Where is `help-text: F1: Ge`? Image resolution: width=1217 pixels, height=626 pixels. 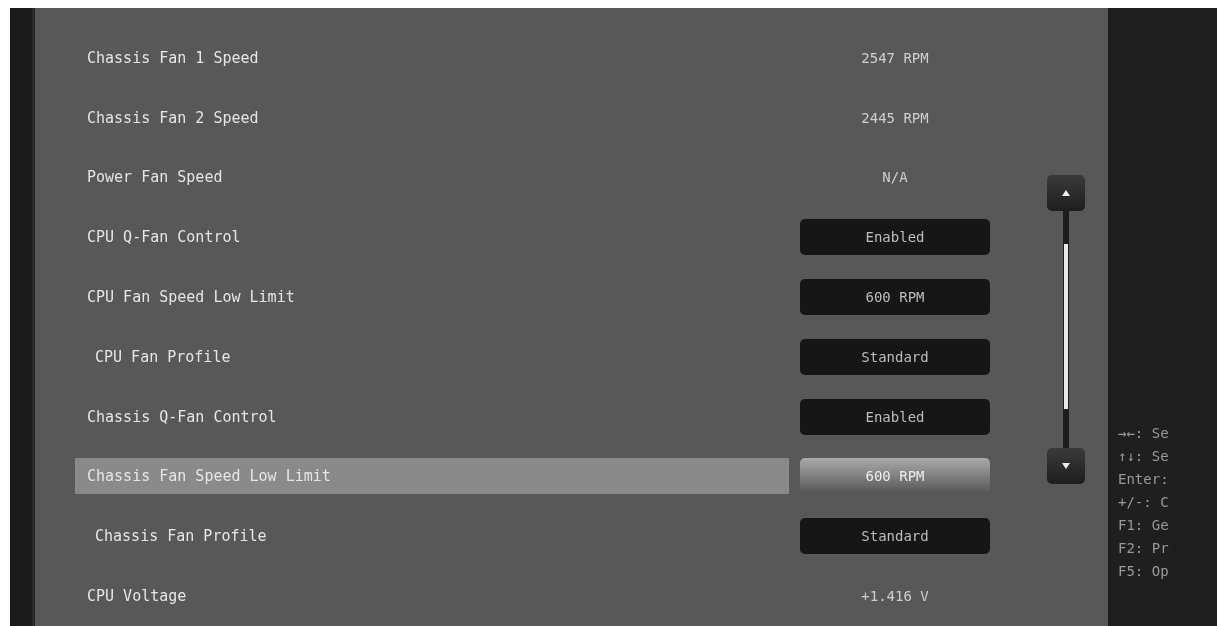 help-text: F1: Ge is located at coordinates (1144, 525).